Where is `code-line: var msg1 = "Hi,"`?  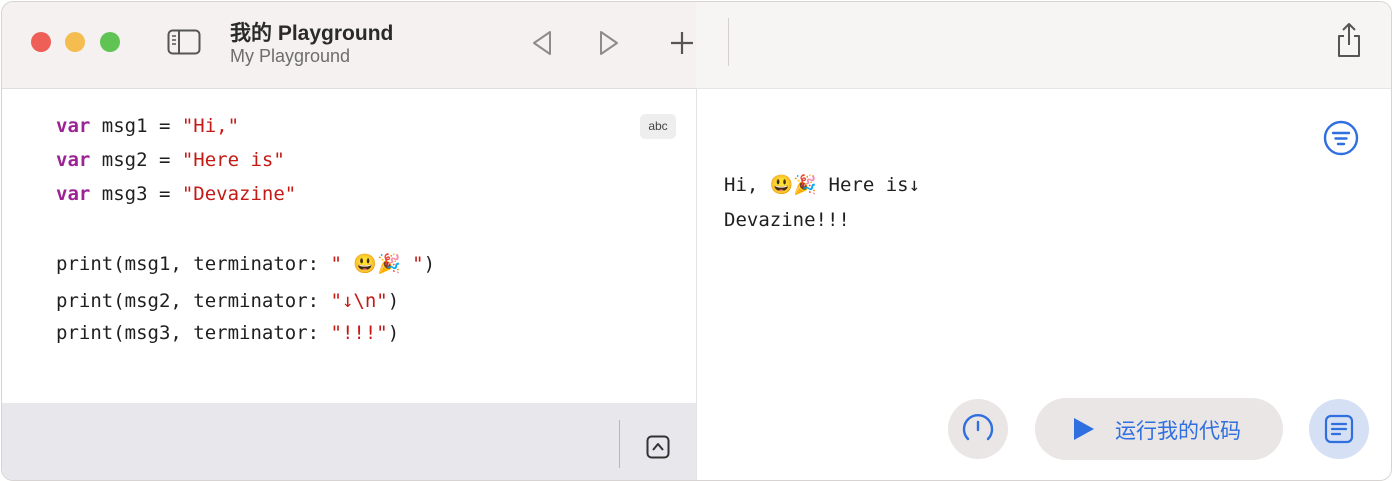
code-line: var msg1 = "Hi," is located at coordinates (147, 126).